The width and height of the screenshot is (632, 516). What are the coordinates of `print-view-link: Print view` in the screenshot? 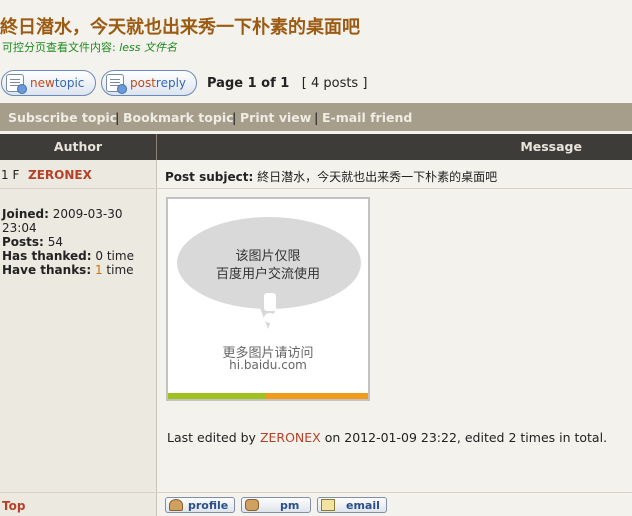 It's located at (275, 117).